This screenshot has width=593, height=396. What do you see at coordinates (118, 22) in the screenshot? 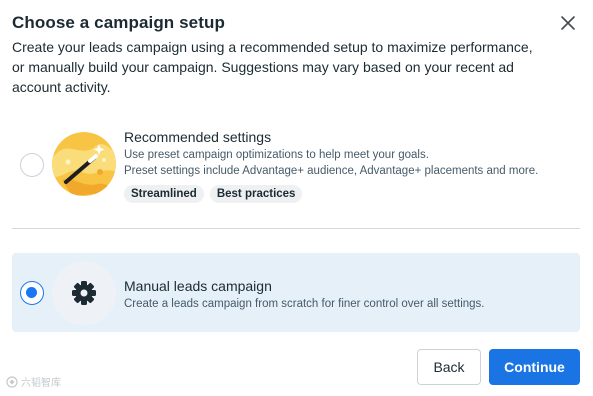
I see `dialog-title: Choose a campaign setup` at bounding box center [118, 22].